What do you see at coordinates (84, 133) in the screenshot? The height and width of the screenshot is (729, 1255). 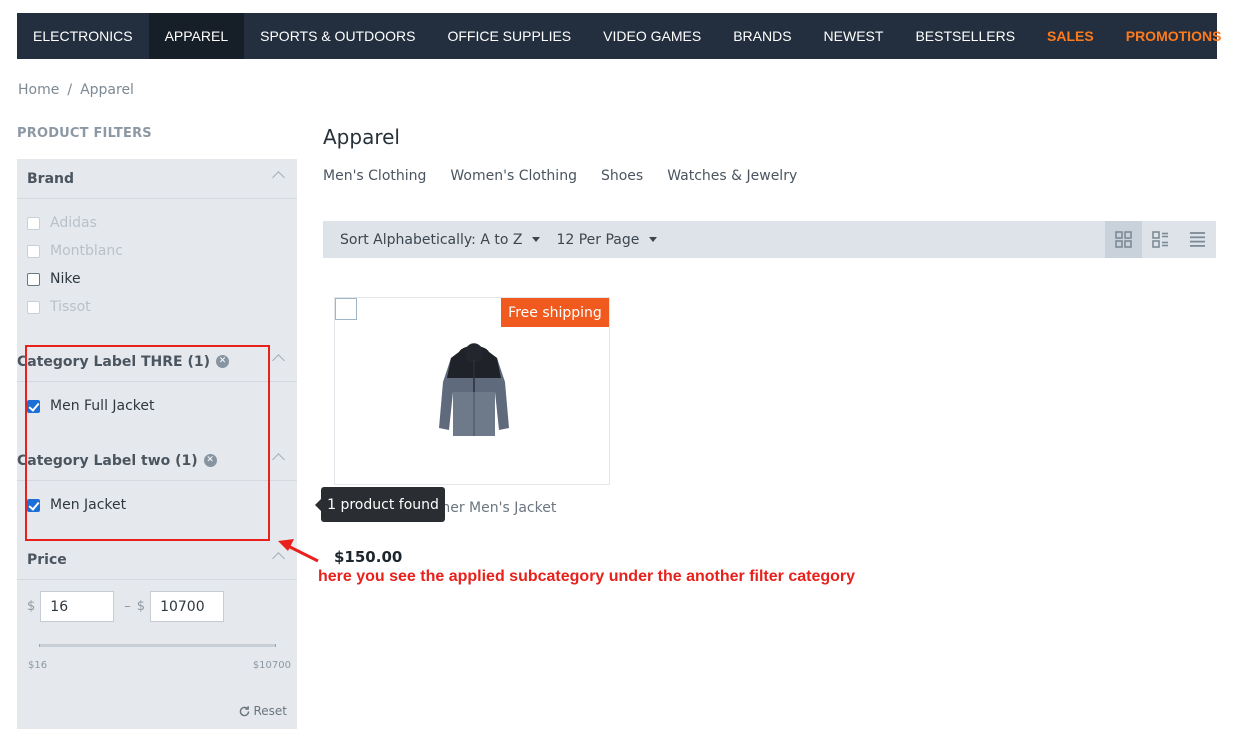 I see `product-filters-title: PRODUCT FILTERS` at bounding box center [84, 133].